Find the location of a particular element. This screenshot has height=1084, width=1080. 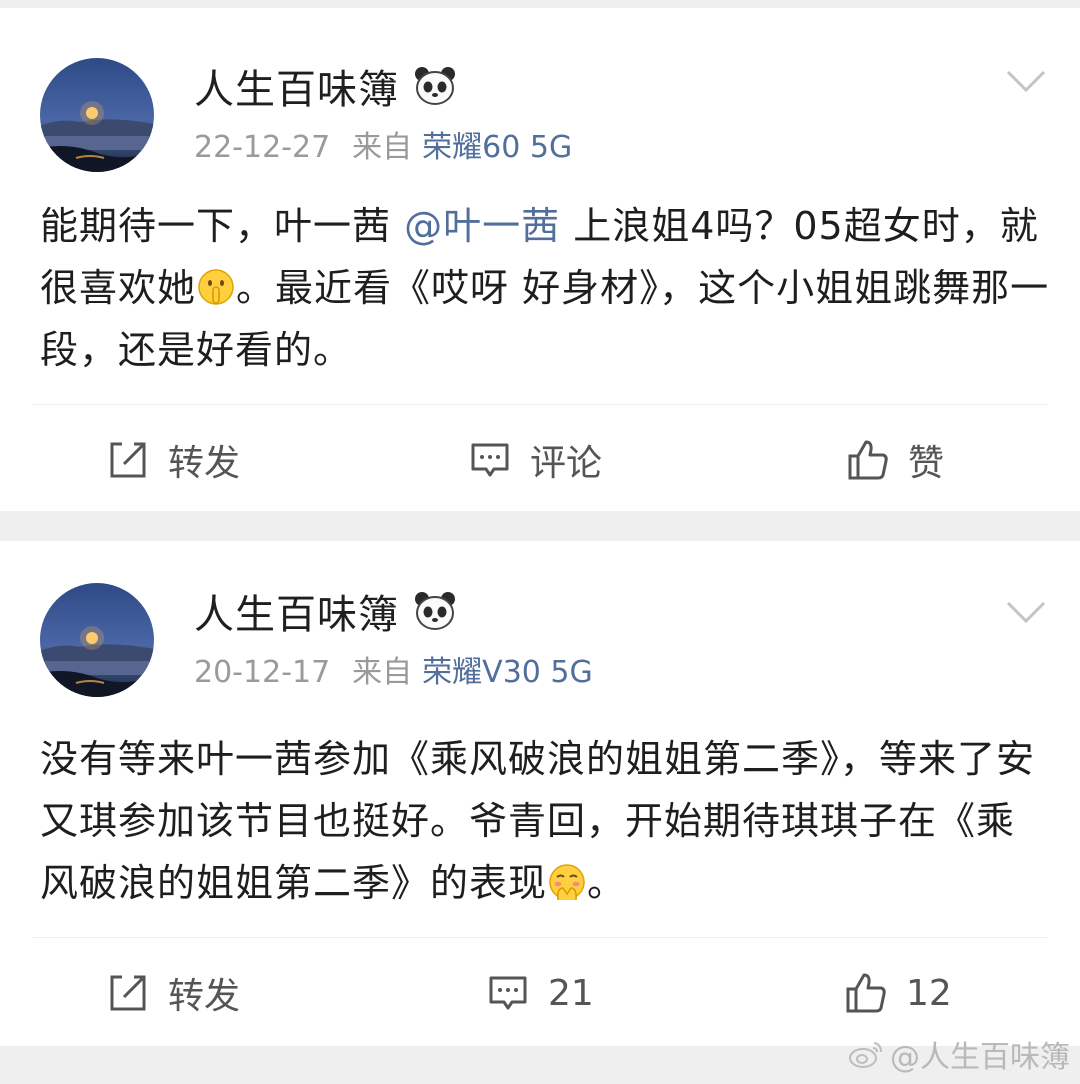

post-meta: 22-12-27 来自 荣耀60 5G is located at coordinates (383, 144).